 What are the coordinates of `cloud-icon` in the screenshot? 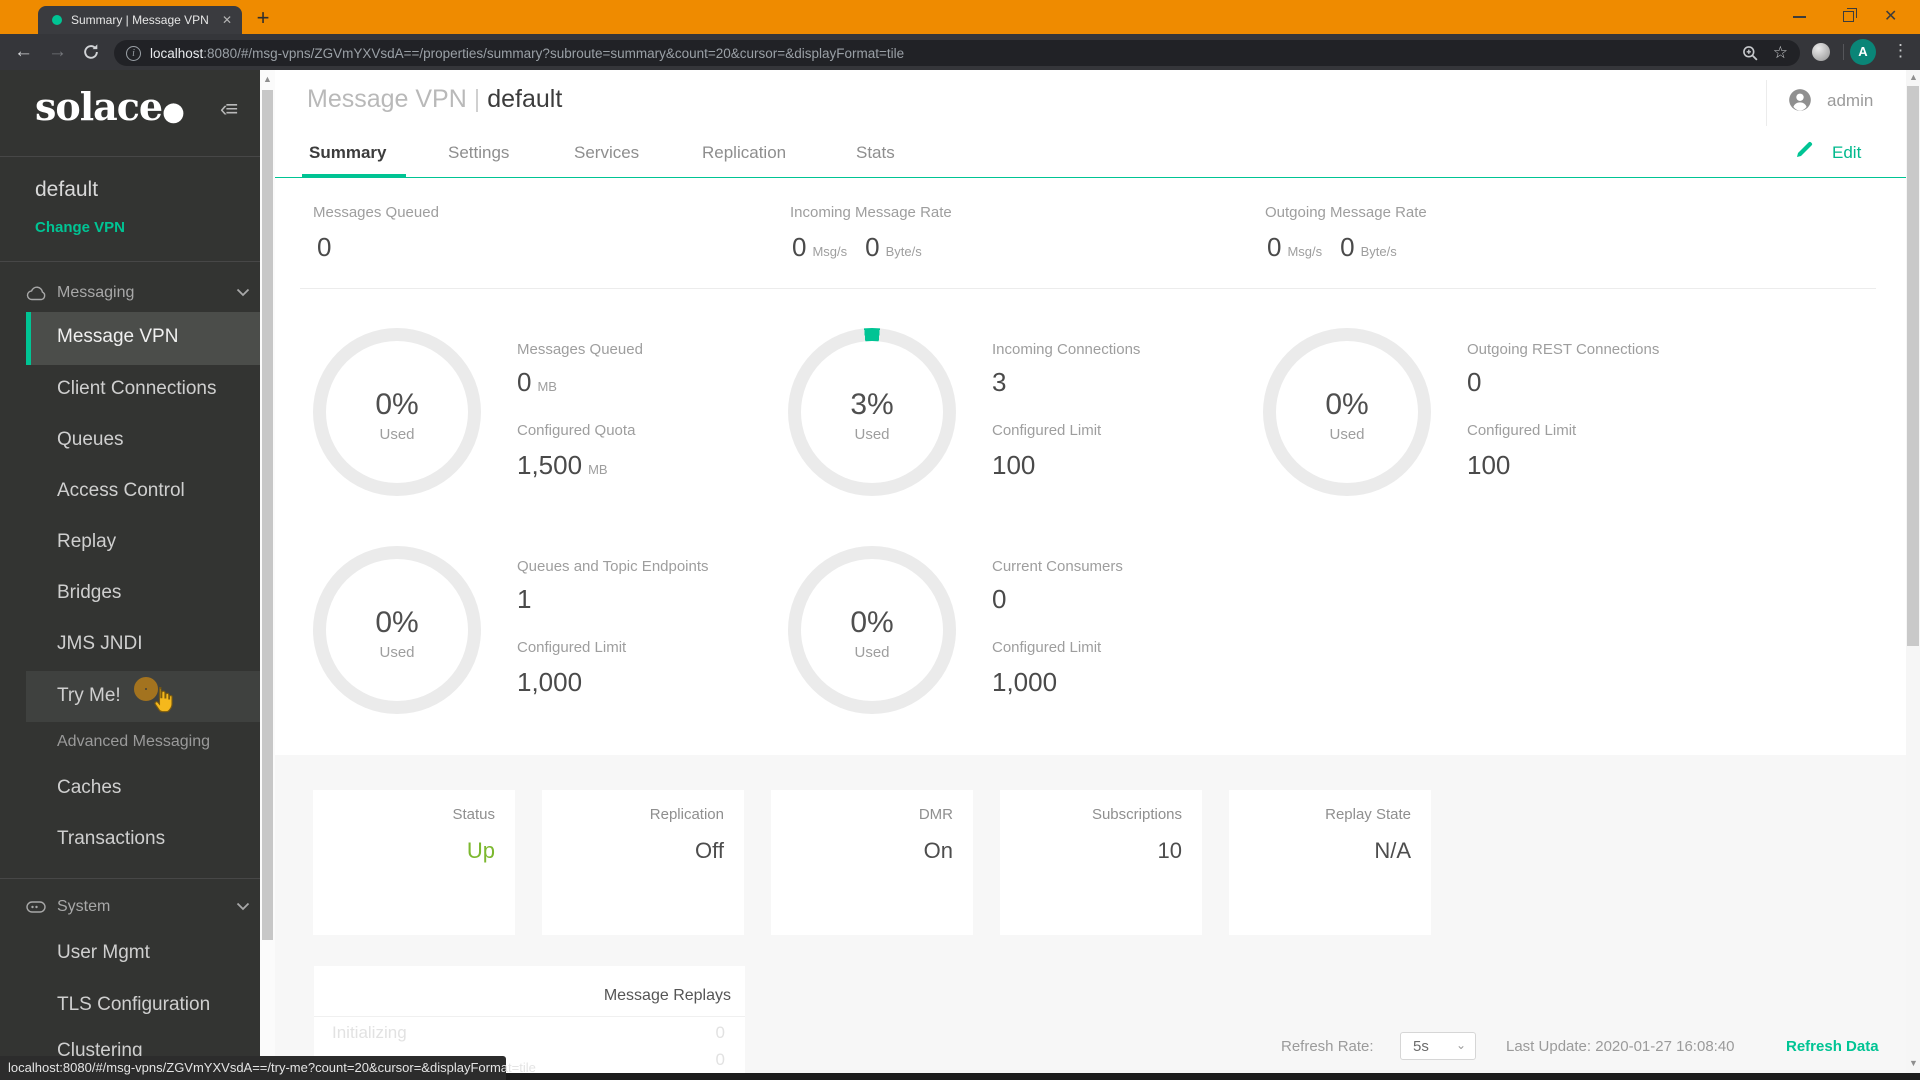 It's located at (37, 293).